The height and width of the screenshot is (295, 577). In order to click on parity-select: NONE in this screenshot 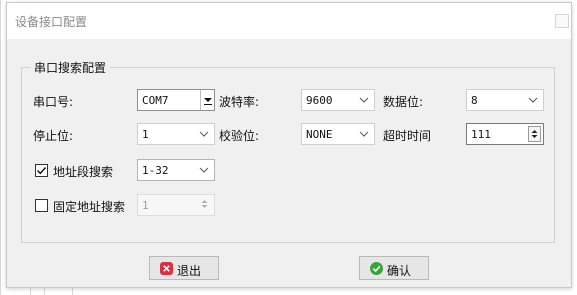, I will do `click(338, 134)`.